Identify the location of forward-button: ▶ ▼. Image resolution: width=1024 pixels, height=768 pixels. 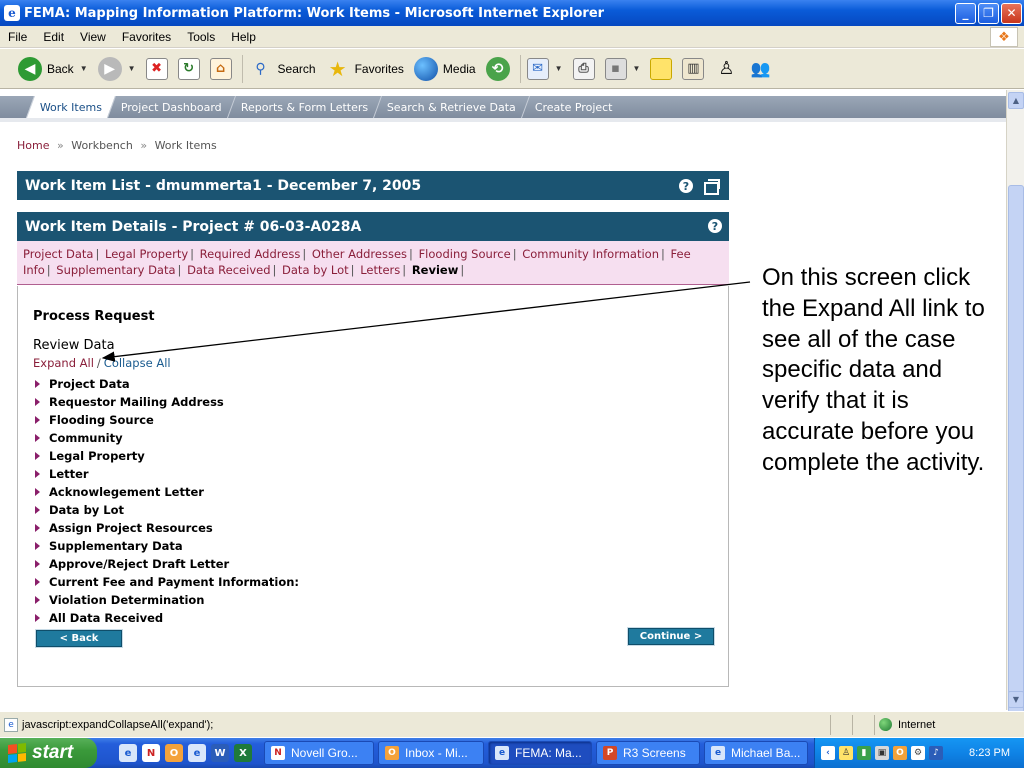
(116, 68).